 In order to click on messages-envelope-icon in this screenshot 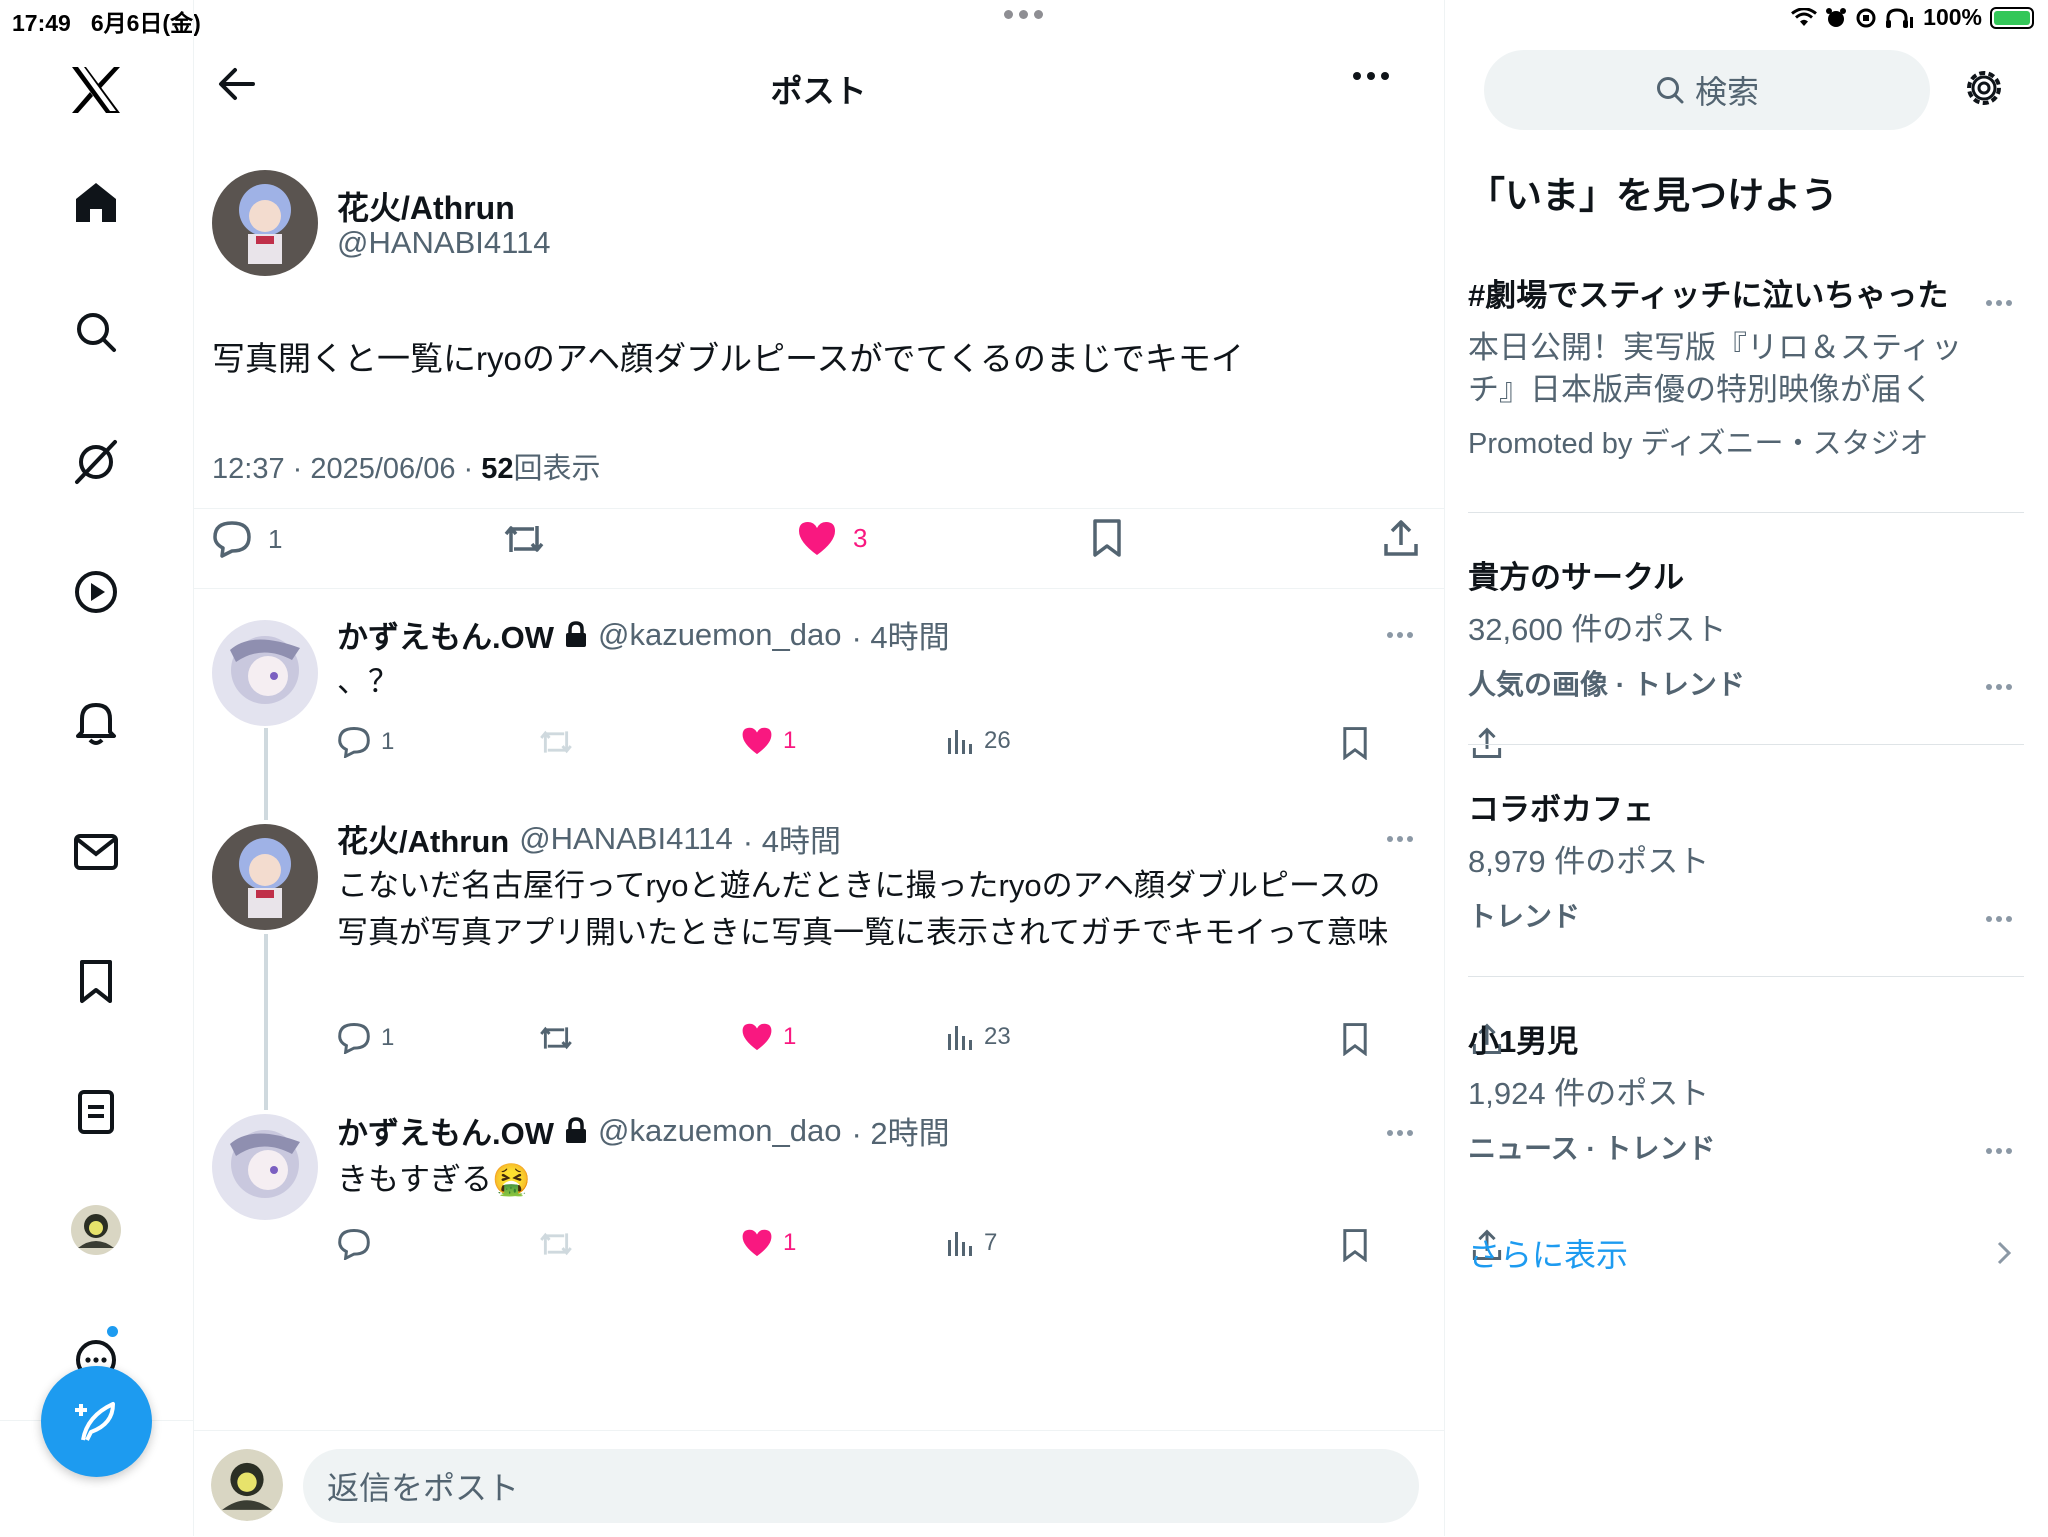, I will do `click(96, 852)`.